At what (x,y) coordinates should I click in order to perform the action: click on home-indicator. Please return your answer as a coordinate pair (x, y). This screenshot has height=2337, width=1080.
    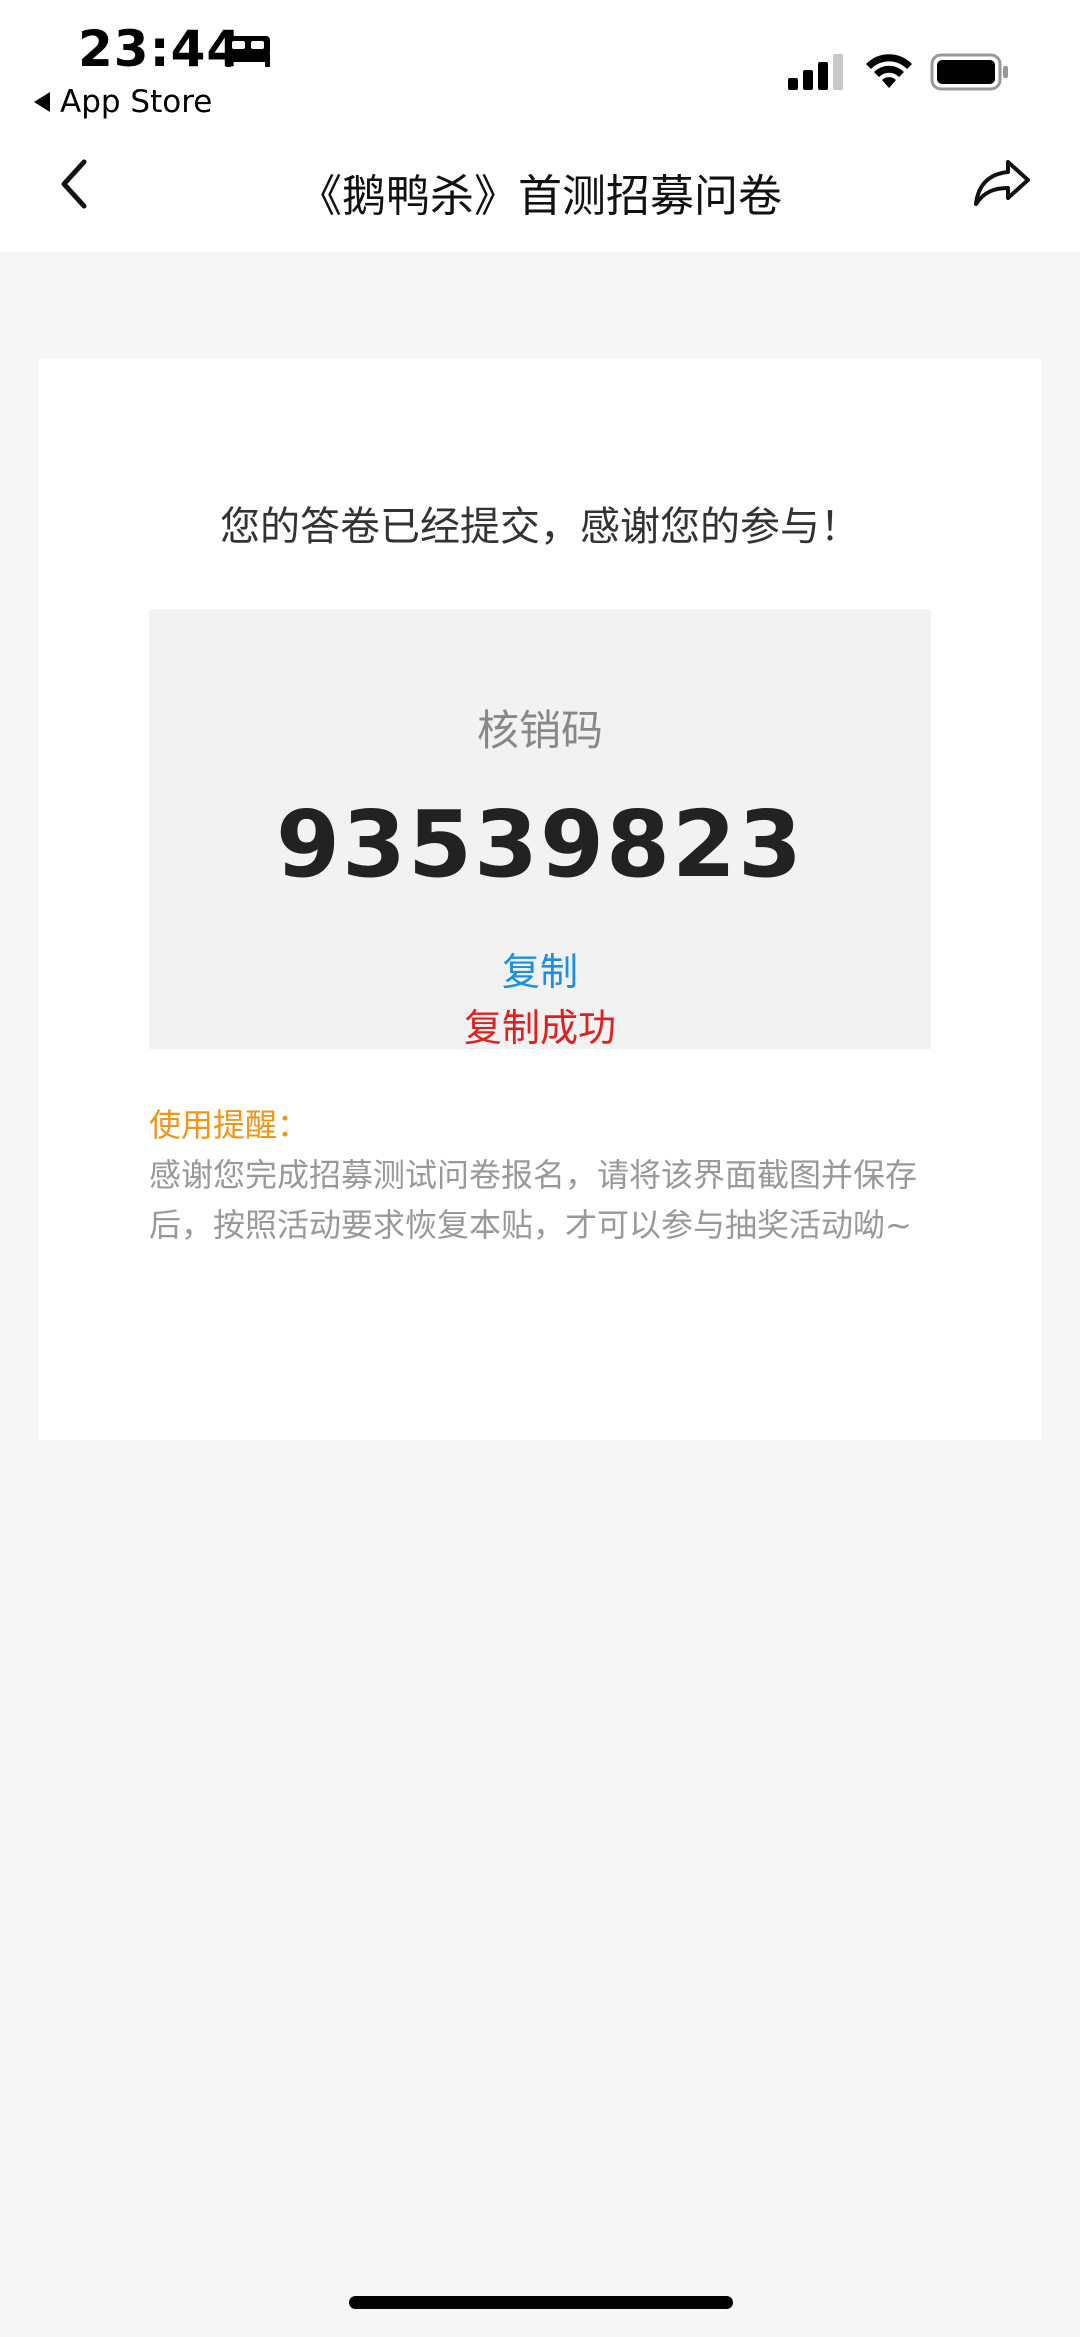
    Looking at the image, I should click on (541, 2302).